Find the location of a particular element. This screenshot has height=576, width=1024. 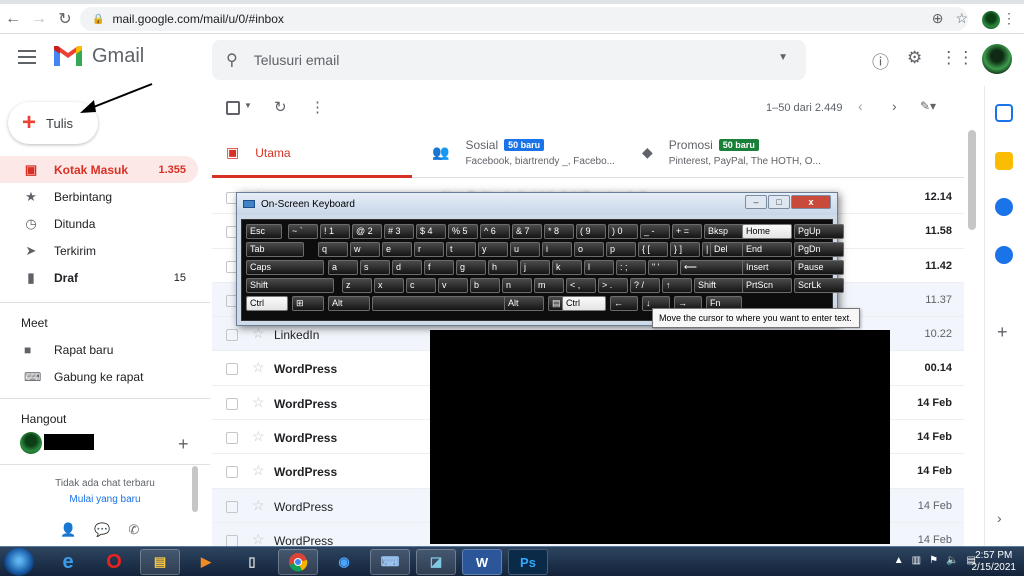

browser-profile-avatar is located at coordinates (991, 20).